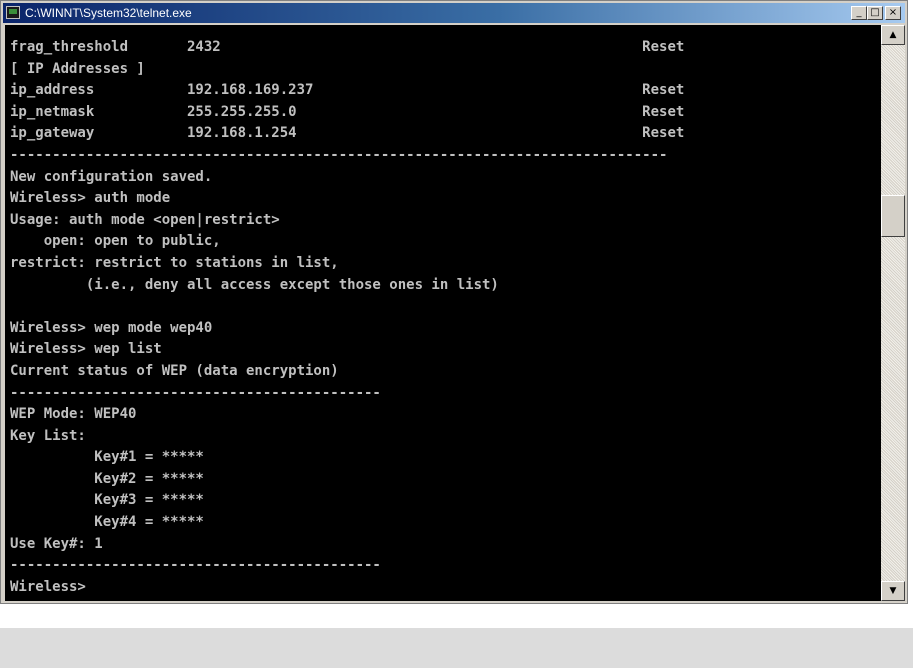  I want to click on up-arrow-icon: ▲, so click(893, 35).